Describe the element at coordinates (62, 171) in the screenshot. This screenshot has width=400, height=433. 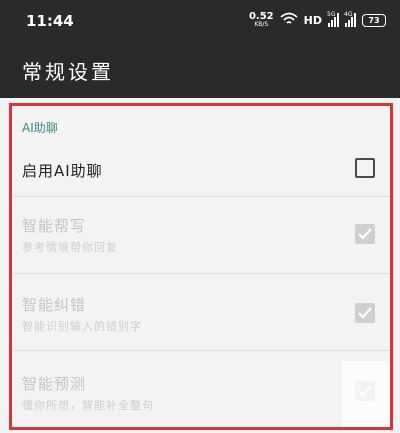
I see `setting-title: 启用AI助聊` at that location.